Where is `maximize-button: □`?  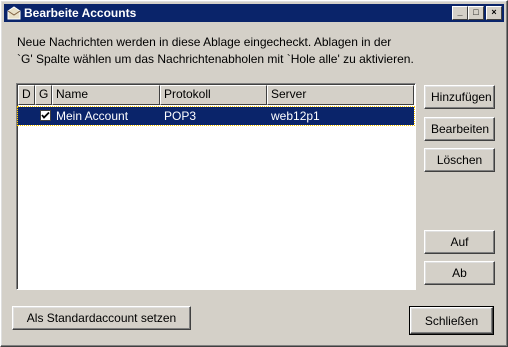
maximize-button: □ is located at coordinates (476, 13).